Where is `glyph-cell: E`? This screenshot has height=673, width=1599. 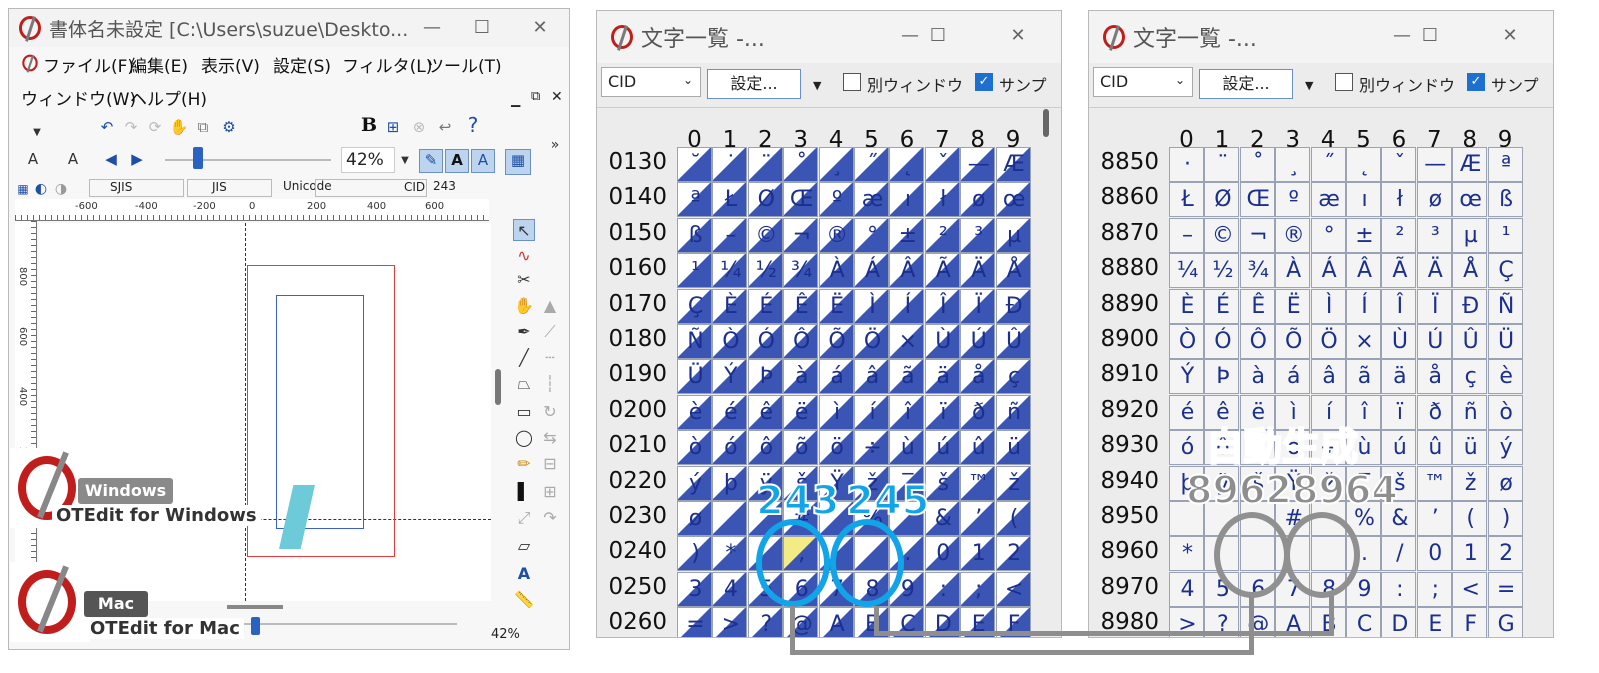 glyph-cell: E is located at coordinates (1434, 622).